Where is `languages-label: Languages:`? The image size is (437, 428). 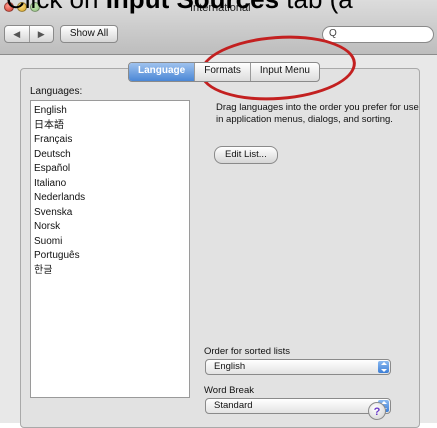
languages-label: Languages: is located at coordinates (56, 91).